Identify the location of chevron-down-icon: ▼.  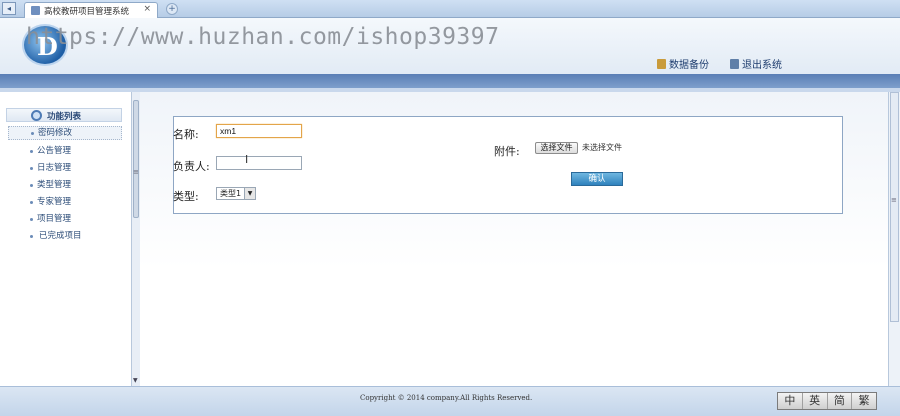
(249, 193).